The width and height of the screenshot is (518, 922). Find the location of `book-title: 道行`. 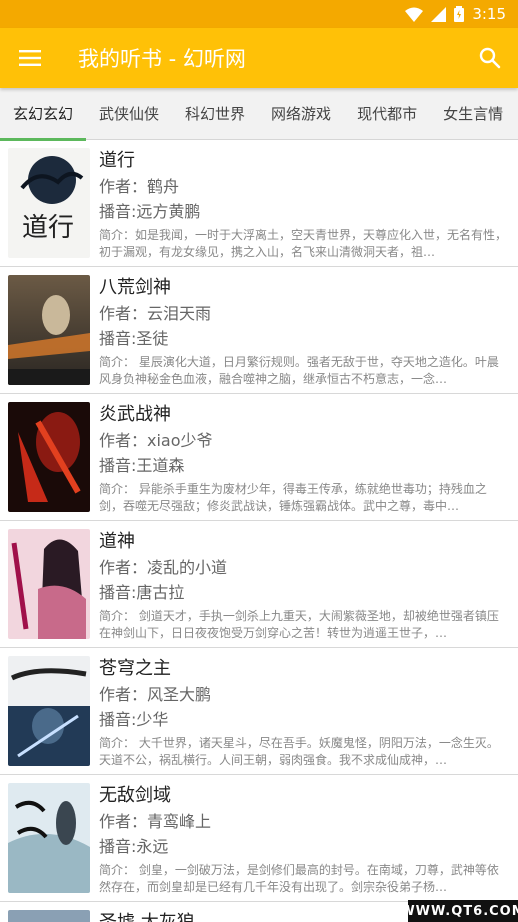

book-title: 道行 is located at coordinates (117, 160).